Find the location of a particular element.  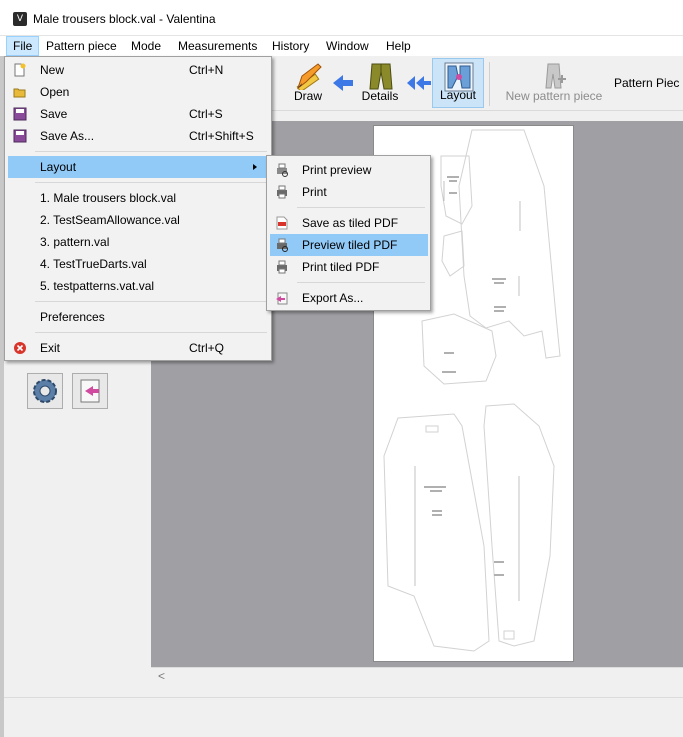

gear-icon is located at coordinates (45, 391).